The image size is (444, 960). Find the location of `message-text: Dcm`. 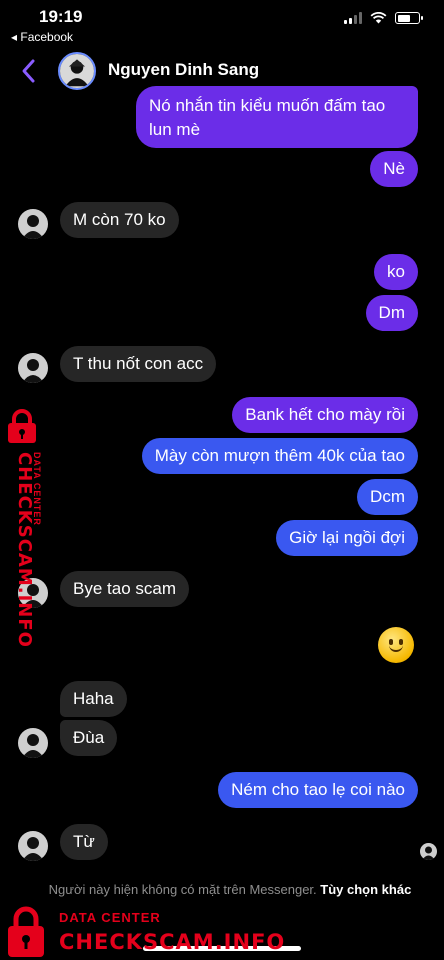

message-text: Dcm is located at coordinates (387, 496).